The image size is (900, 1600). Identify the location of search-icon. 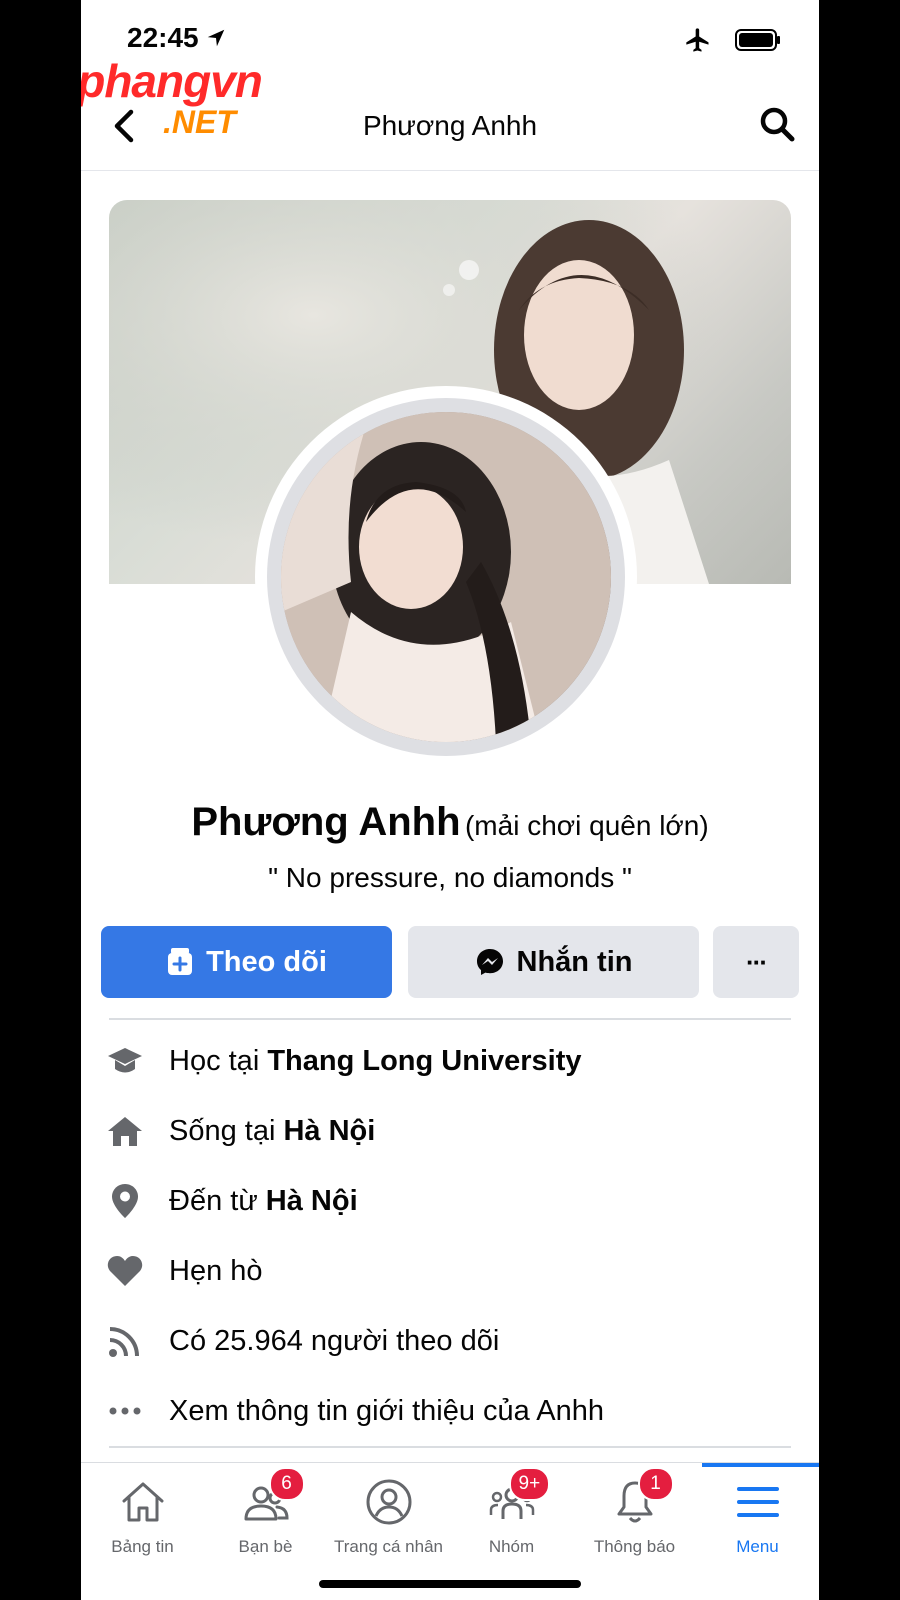
(777, 124).